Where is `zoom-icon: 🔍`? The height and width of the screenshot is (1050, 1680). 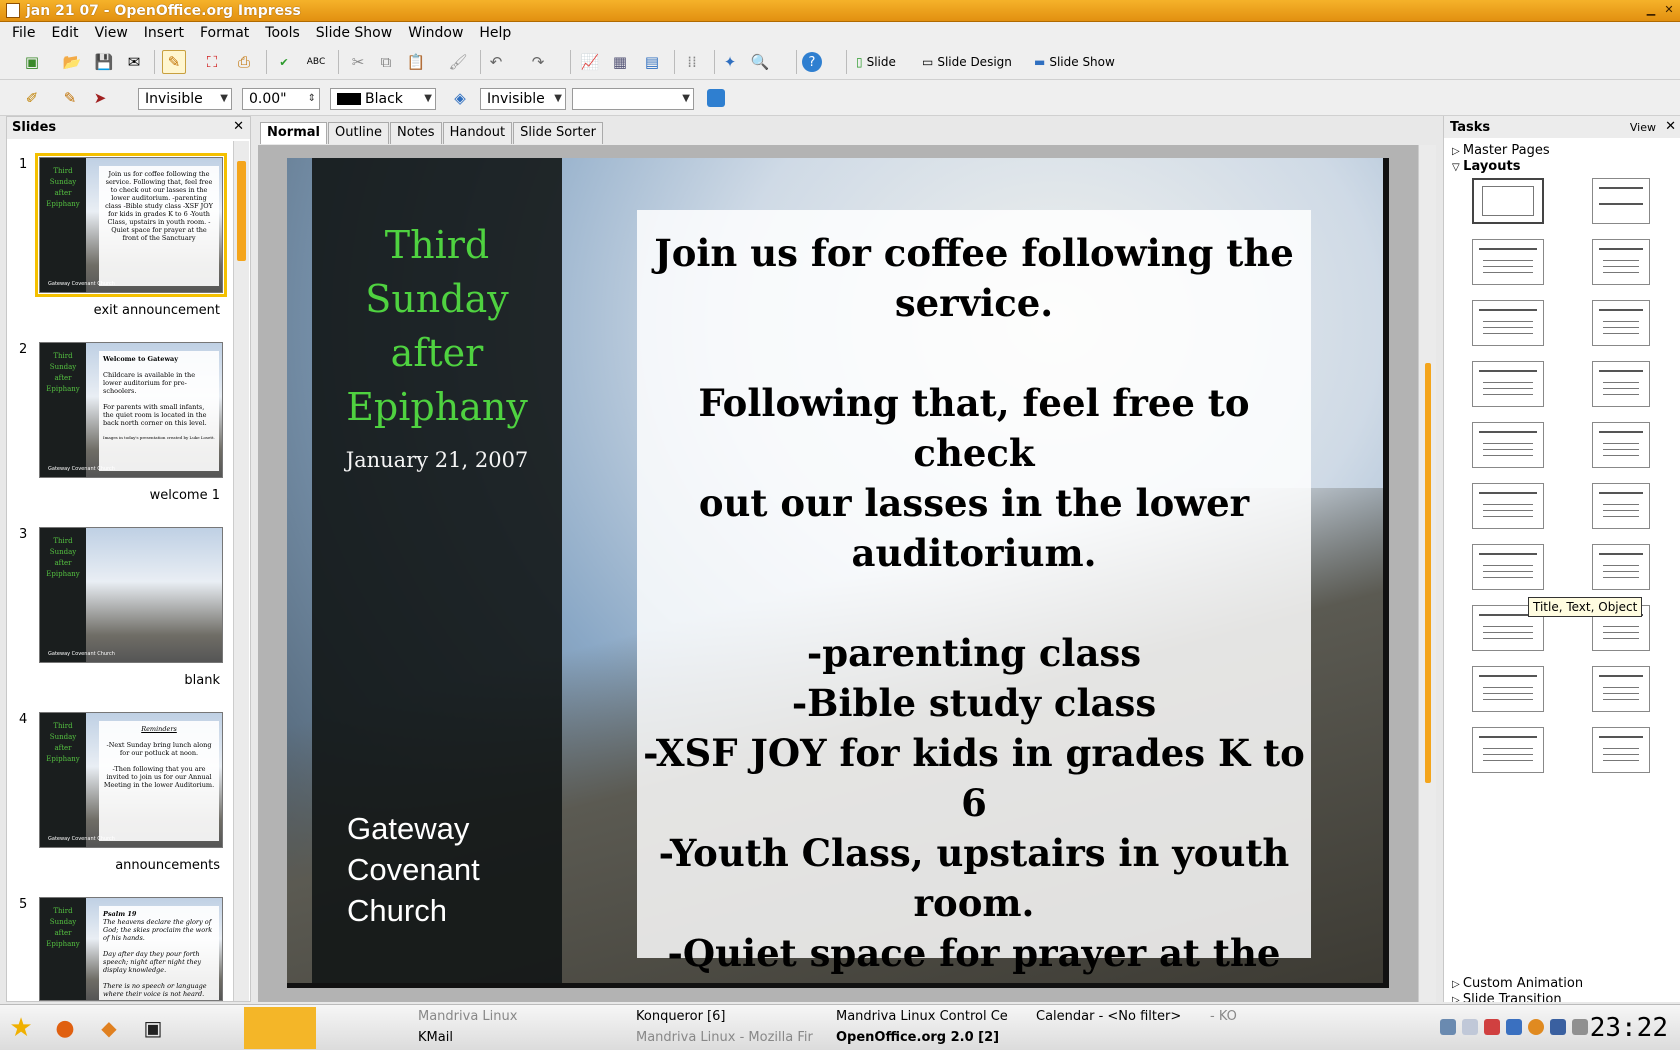 zoom-icon: 🔍 is located at coordinates (760, 62).